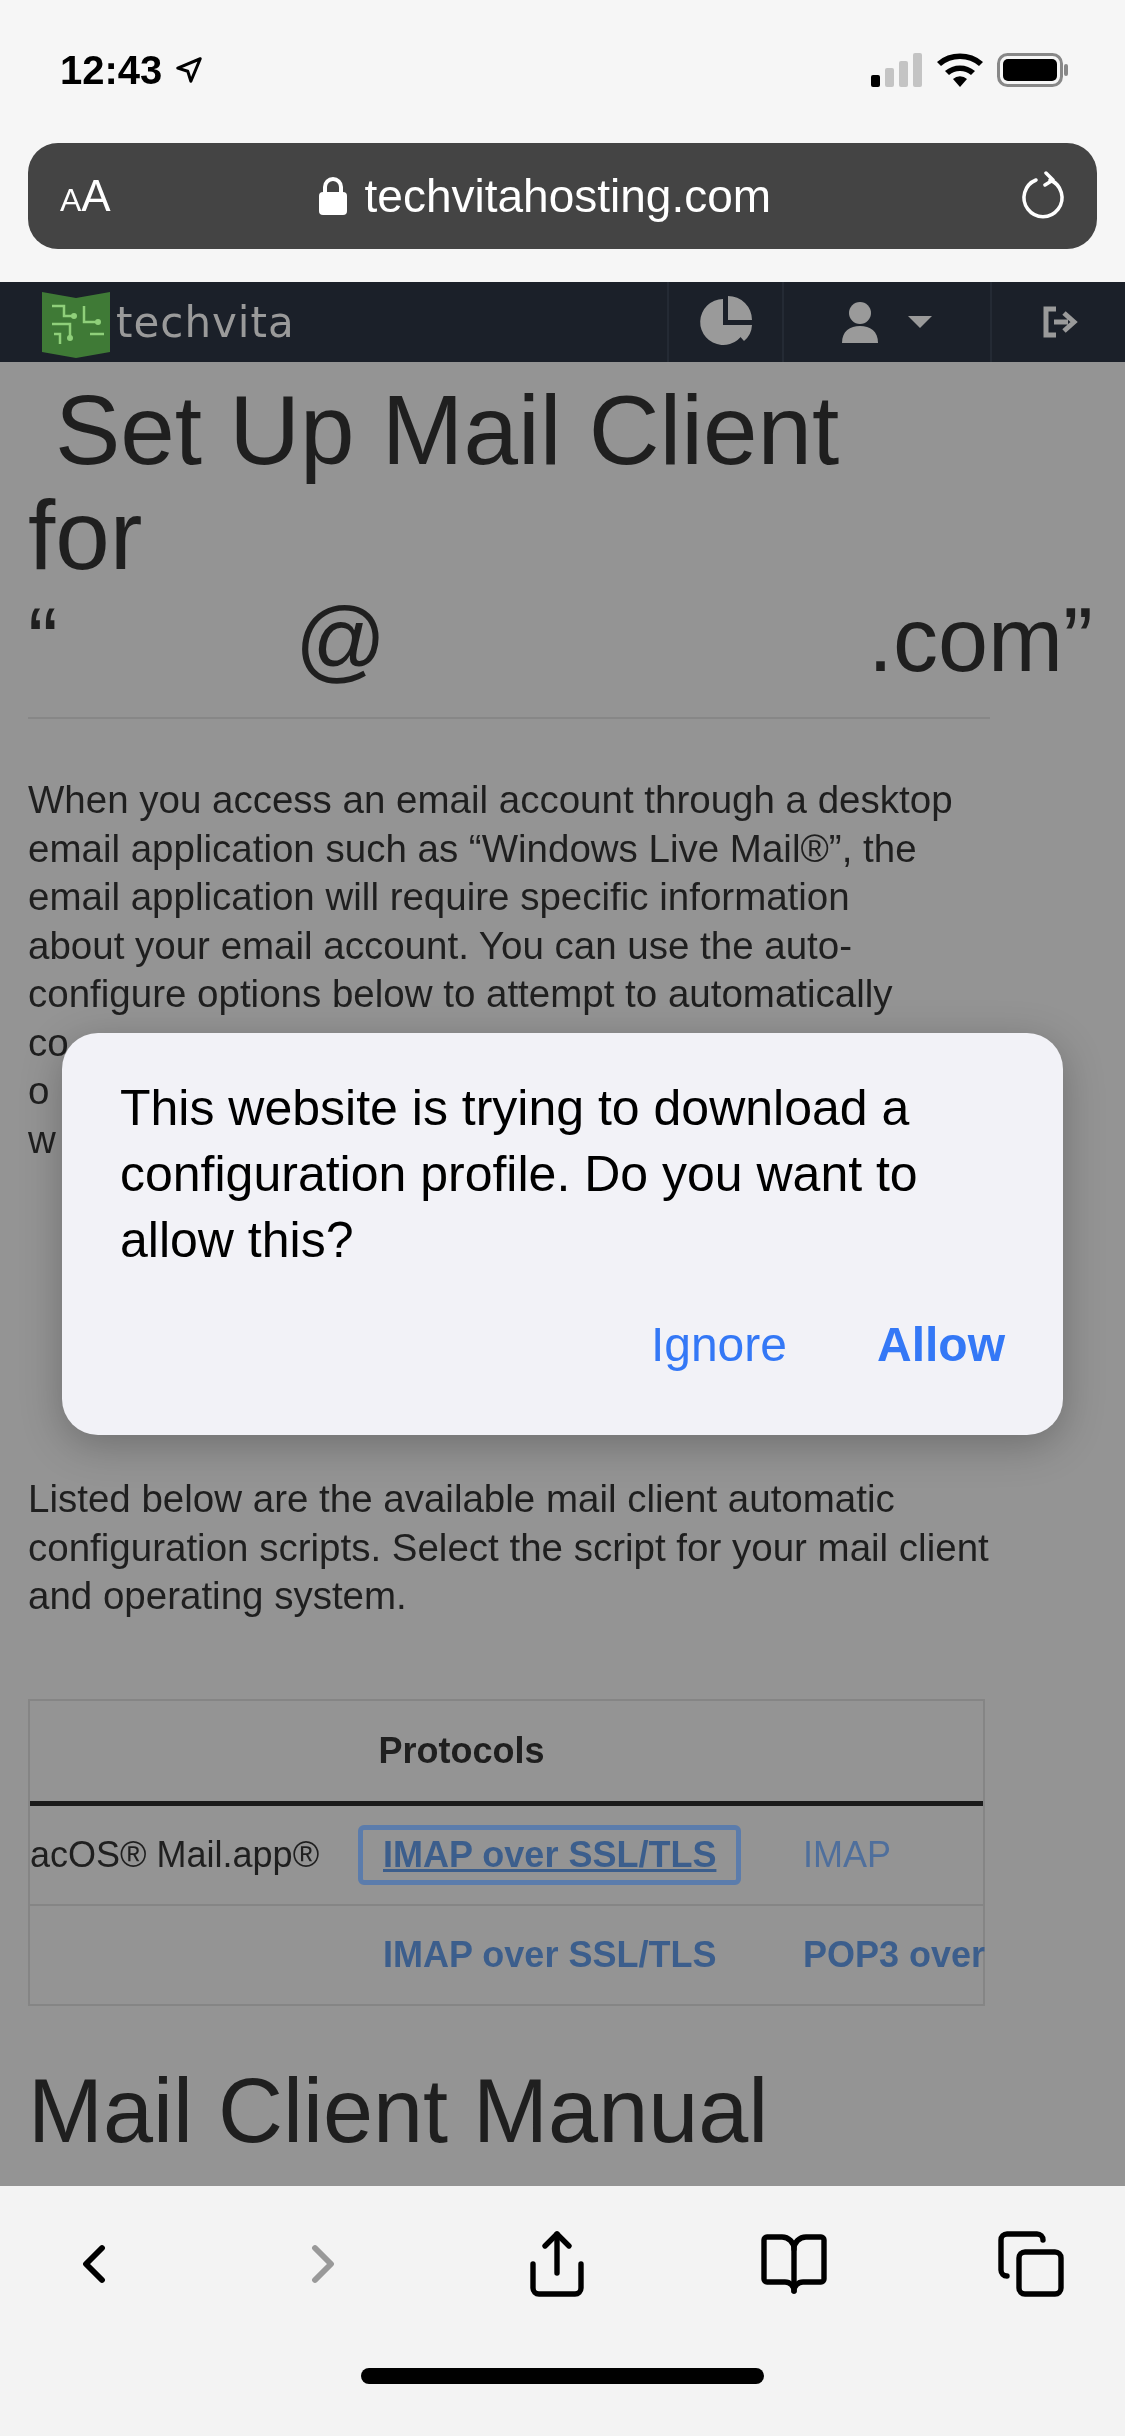 The image size is (1125, 2436). I want to click on url-text: techvitahosting.com, so click(568, 196).